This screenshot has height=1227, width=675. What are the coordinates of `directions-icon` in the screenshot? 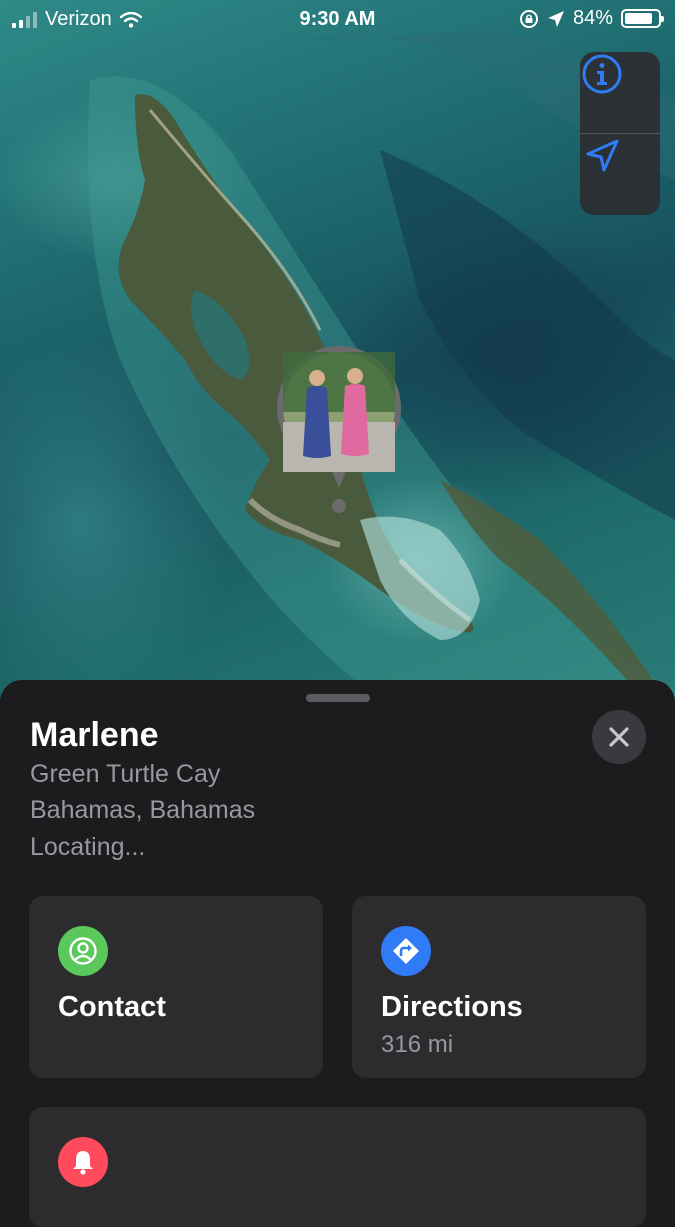 It's located at (406, 951).